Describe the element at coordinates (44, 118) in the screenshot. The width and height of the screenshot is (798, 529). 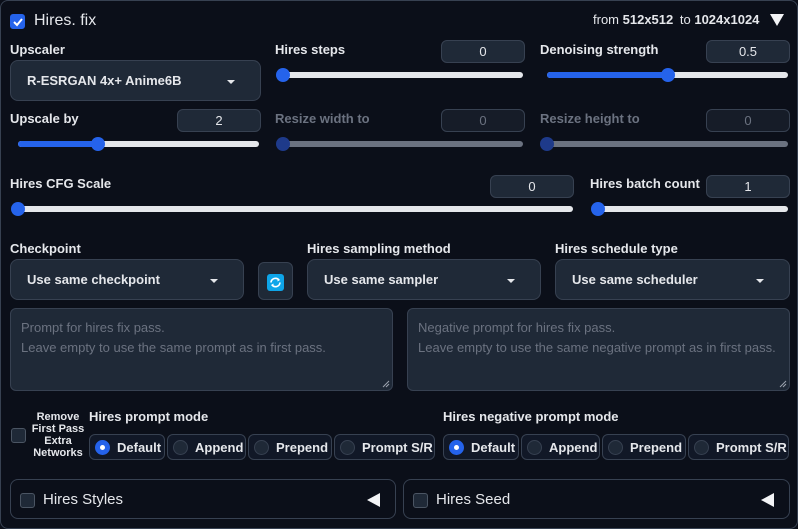
I see `upscale-by-label: Upscale by` at that location.